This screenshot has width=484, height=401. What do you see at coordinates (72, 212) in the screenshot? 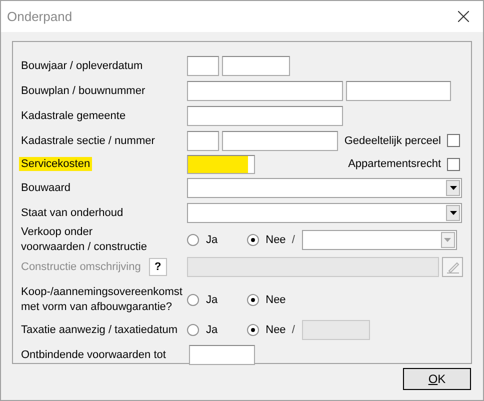
I see `field-label: Staat van onderhoud` at bounding box center [72, 212].